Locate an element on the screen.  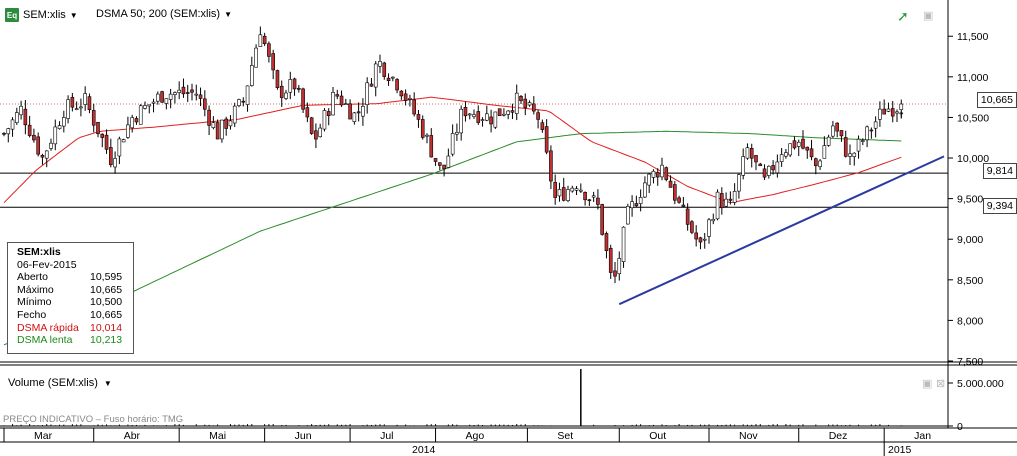
volume-selector: Volume (SEM:xlis) ▼ is located at coordinates (60, 383).